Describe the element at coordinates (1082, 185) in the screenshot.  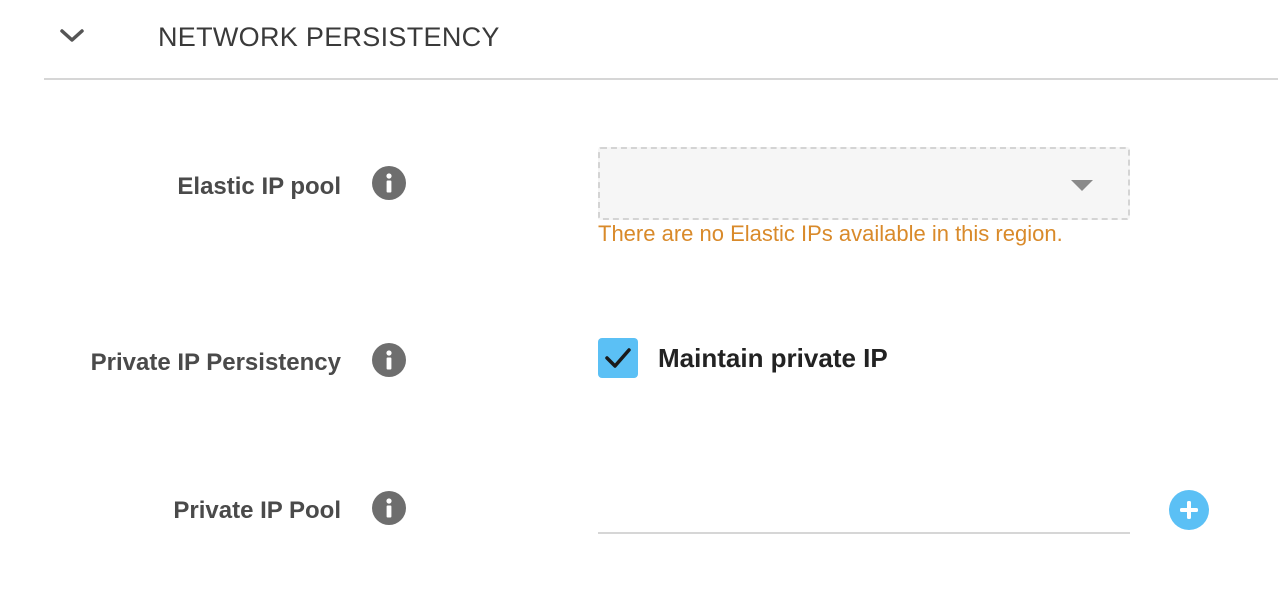
I see `dropdown-caret-icon` at that location.